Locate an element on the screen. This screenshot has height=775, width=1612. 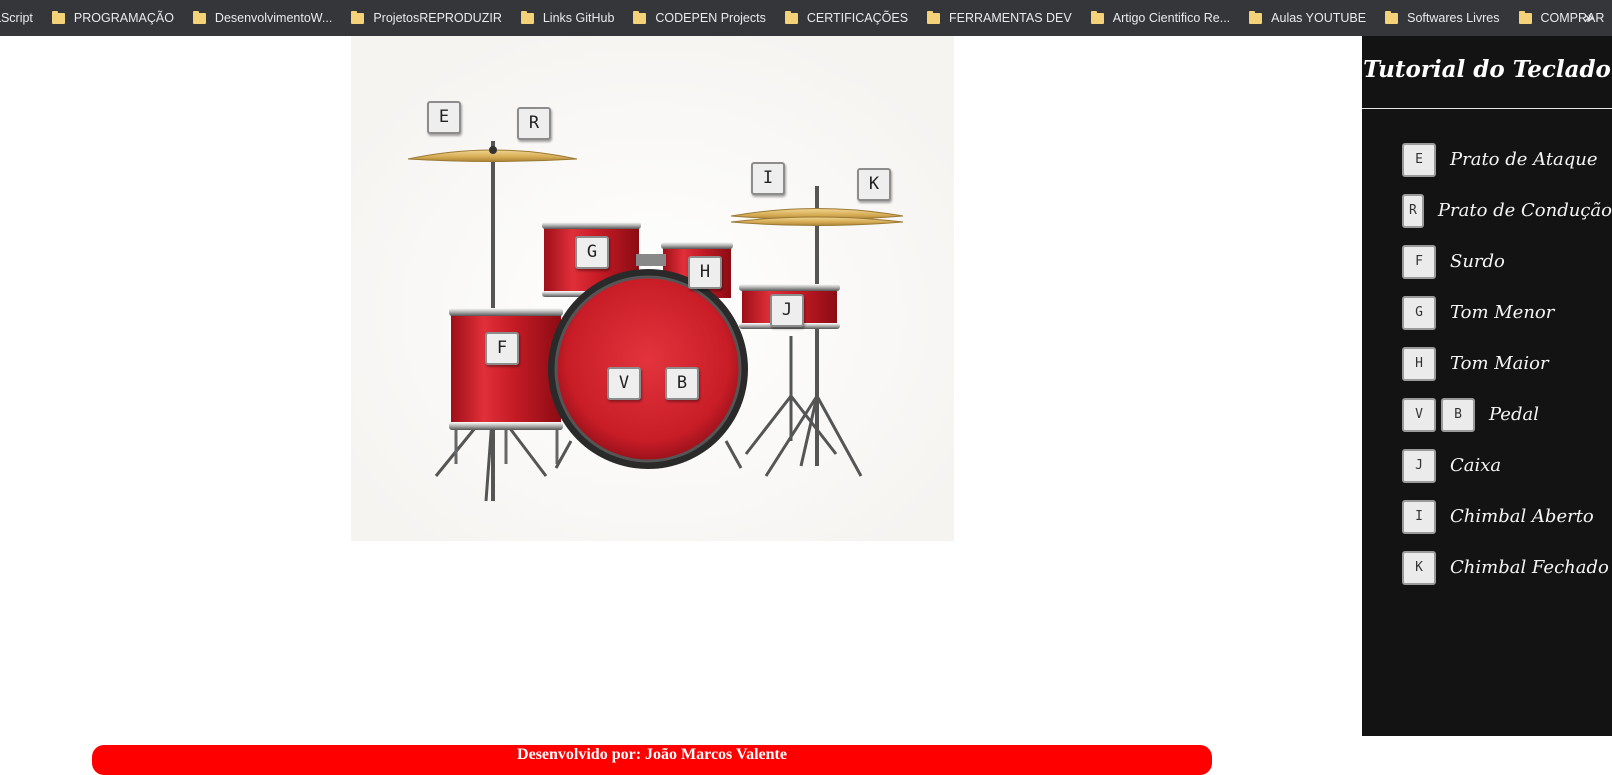
tutorial-item: F Surdo is located at coordinates (1487, 261).